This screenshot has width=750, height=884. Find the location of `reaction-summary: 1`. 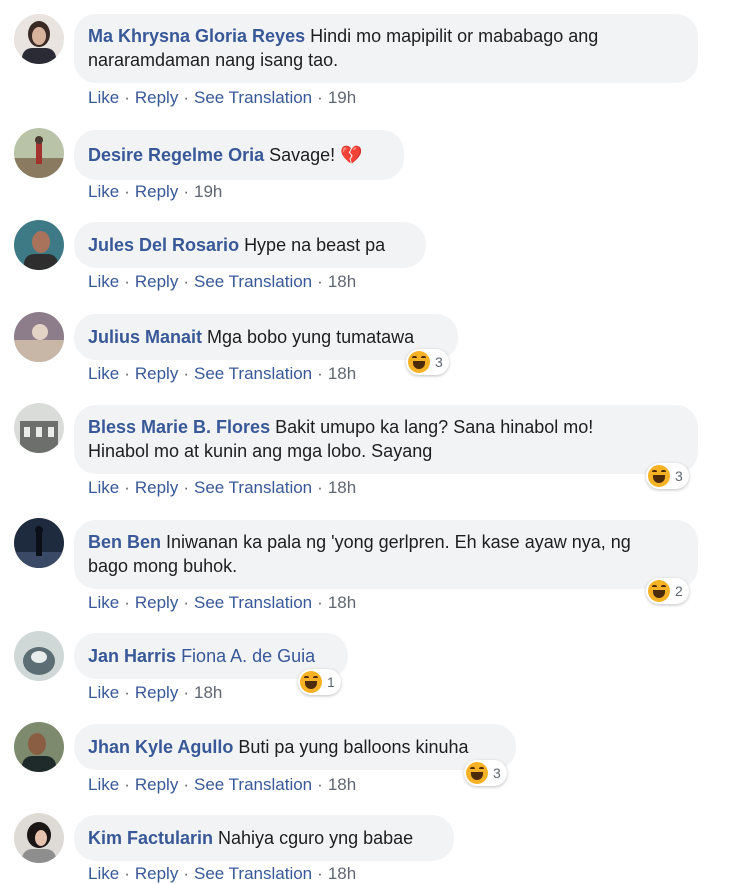

reaction-summary: 1 is located at coordinates (319, 682).